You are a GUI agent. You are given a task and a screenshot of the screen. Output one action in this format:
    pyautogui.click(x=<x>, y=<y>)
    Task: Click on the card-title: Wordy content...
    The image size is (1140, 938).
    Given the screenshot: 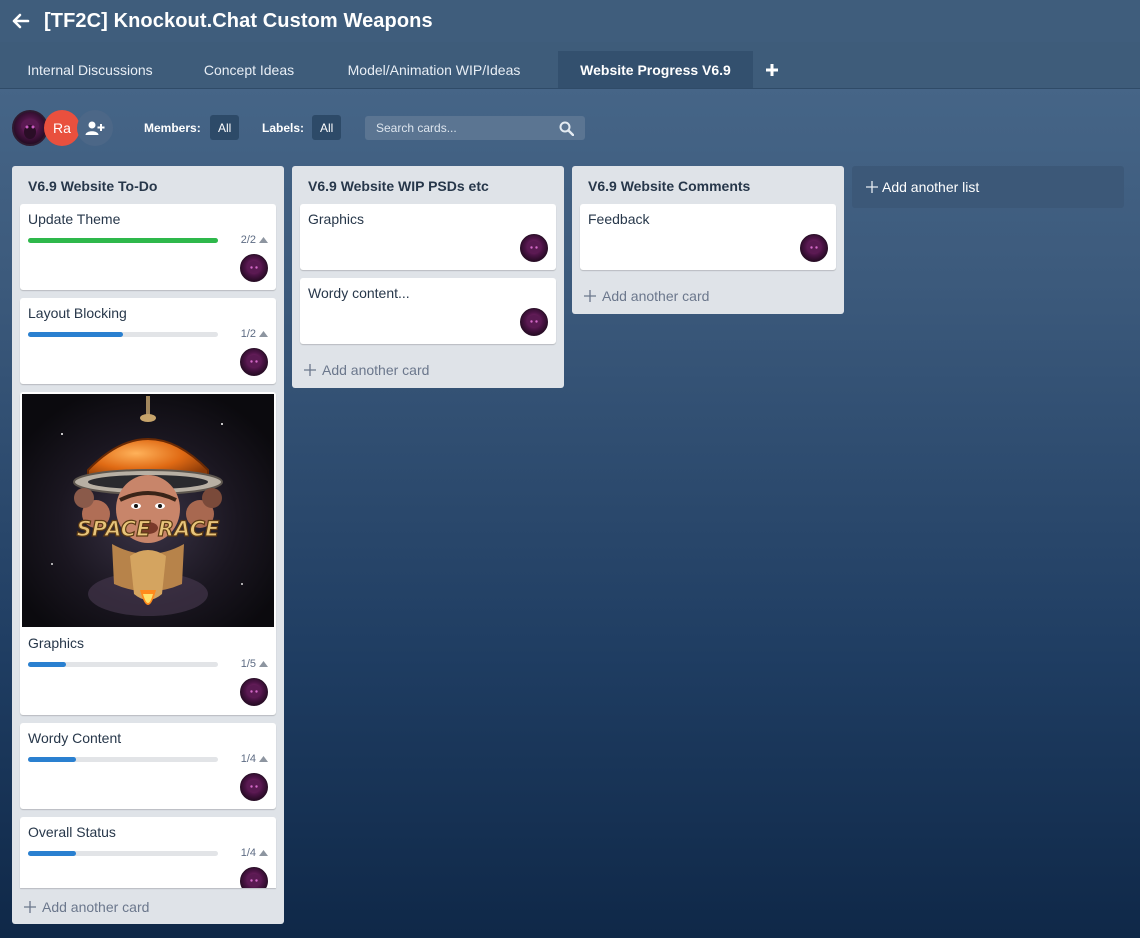 What is the action you would take?
    pyautogui.click(x=359, y=293)
    